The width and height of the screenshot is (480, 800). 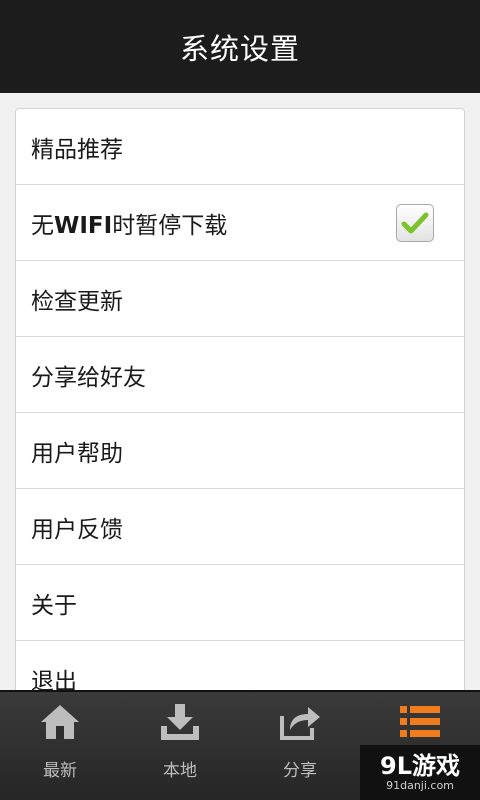 What do you see at coordinates (420, 722) in the screenshot?
I see `list-menu-icon` at bounding box center [420, 722].